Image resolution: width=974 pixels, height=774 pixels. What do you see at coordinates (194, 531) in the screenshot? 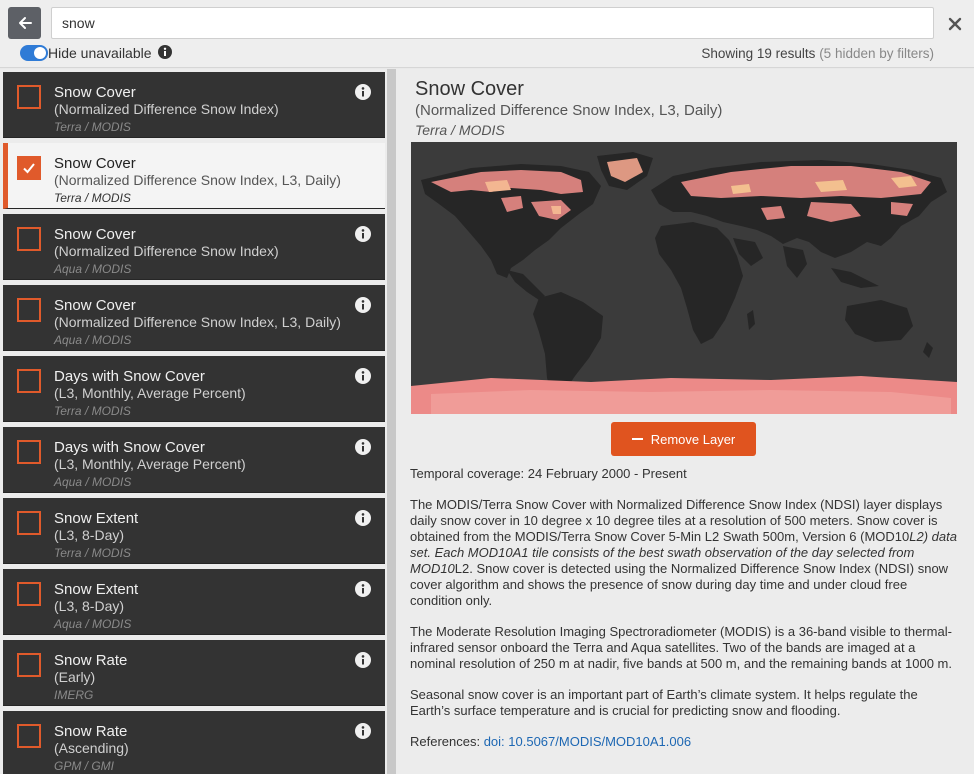
I see `list-item: Snow Extent (L3, 8-Day) Terra / MODIS` at bounding box center [194, 531].